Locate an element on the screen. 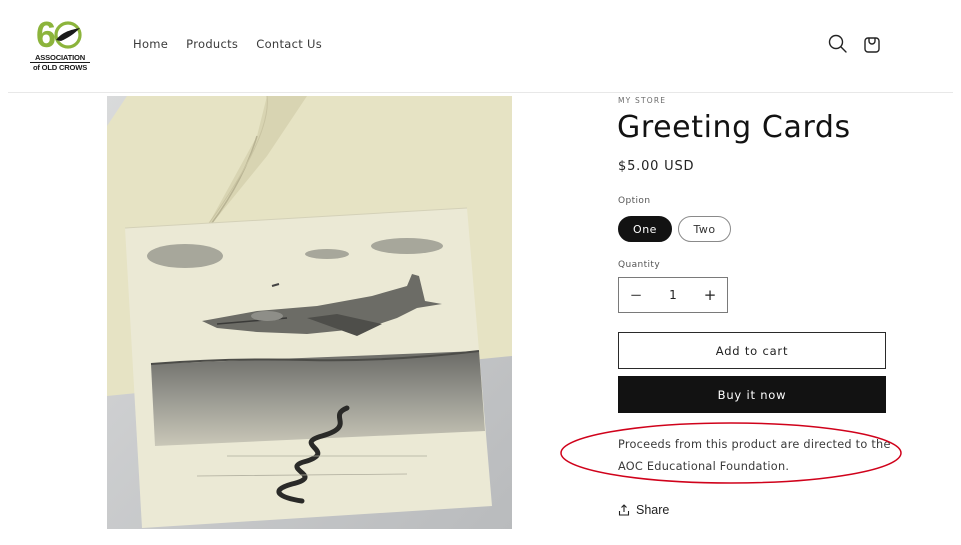 The image size is (961, 545). cart-button is located at coordinates (872, 44).